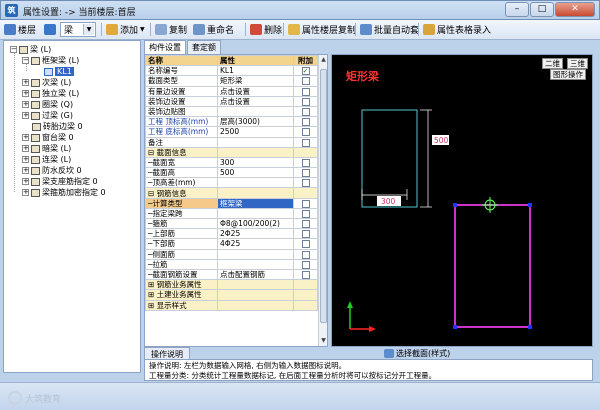  Describe the element at coordinates (57, 126) in the screenshot. I see `tree-node: 砖胎边梁 0` at that location.